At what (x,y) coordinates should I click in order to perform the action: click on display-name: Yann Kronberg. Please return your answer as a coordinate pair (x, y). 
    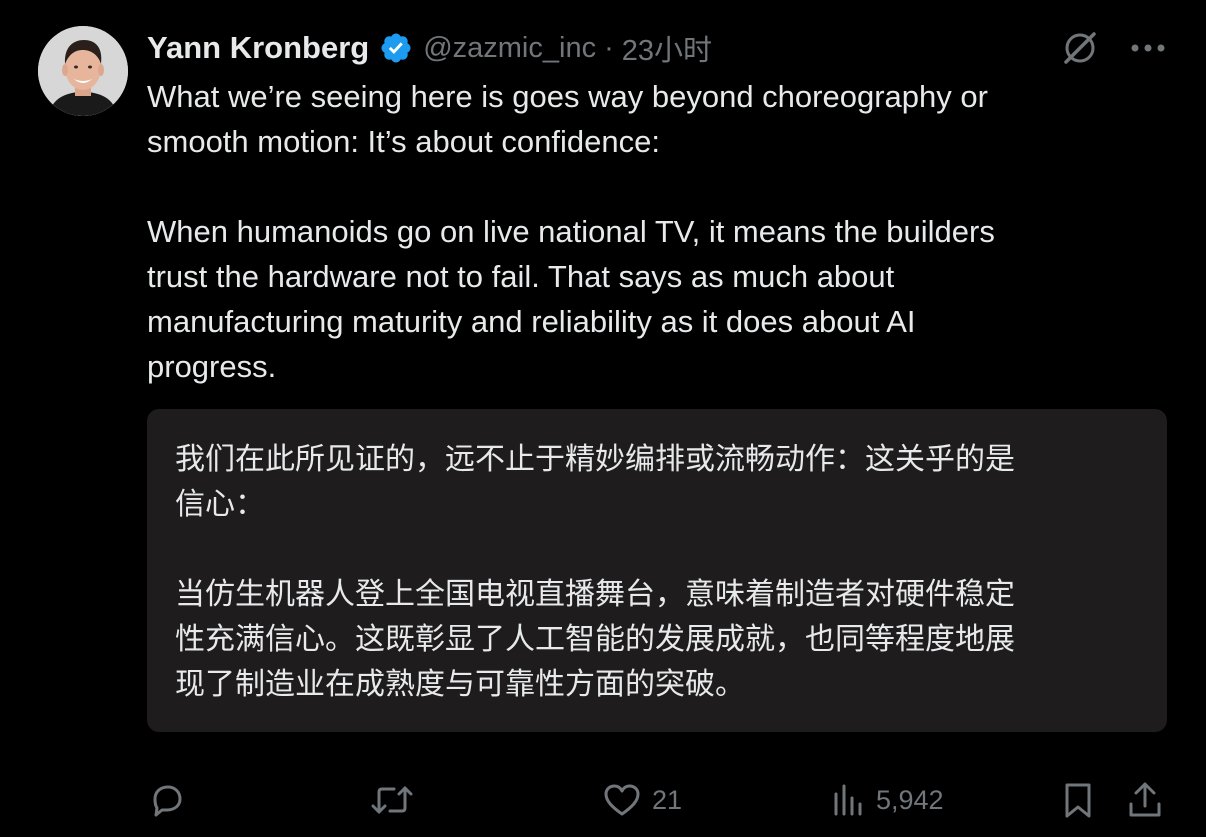
    Looking at the image, I should click on (258, 48).